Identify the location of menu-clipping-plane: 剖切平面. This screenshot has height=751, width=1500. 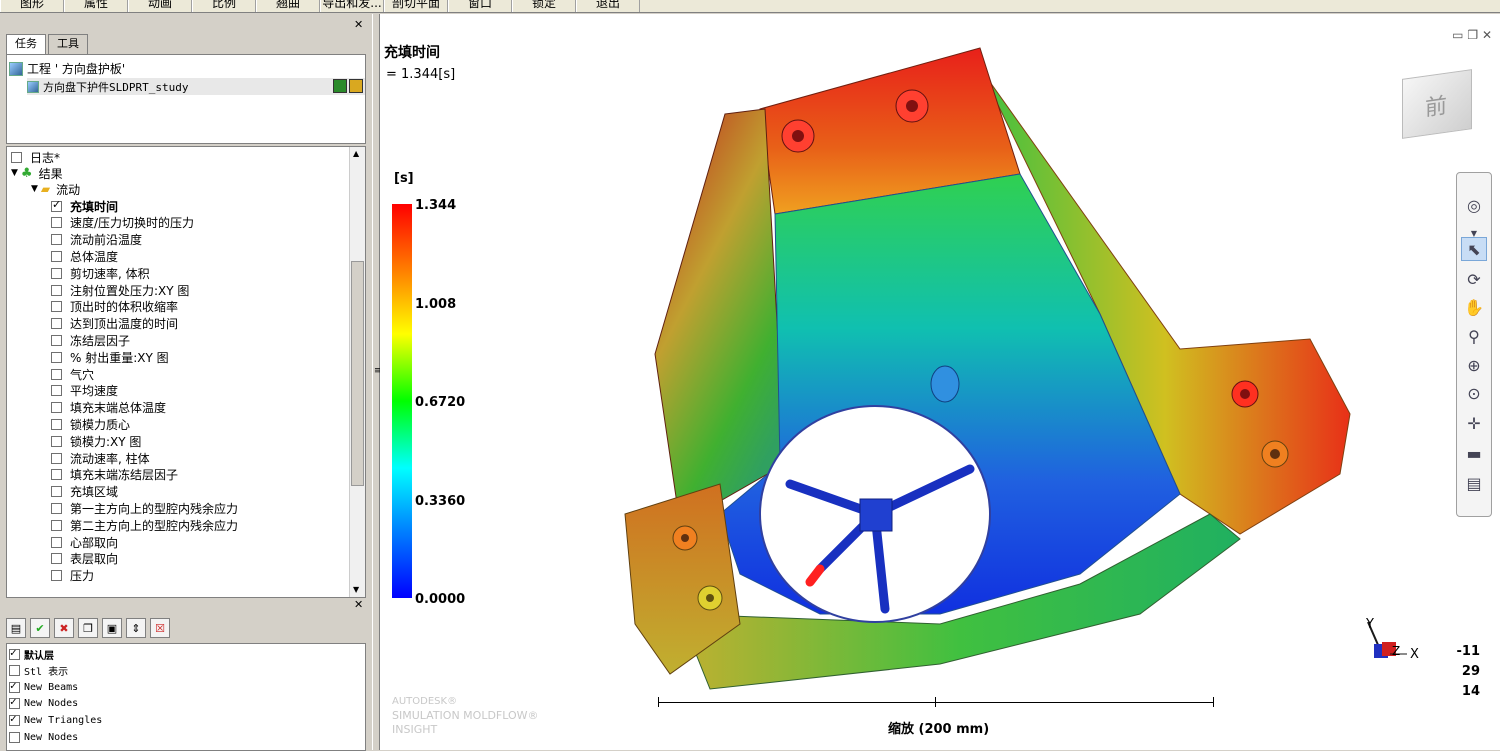
(416, 6).